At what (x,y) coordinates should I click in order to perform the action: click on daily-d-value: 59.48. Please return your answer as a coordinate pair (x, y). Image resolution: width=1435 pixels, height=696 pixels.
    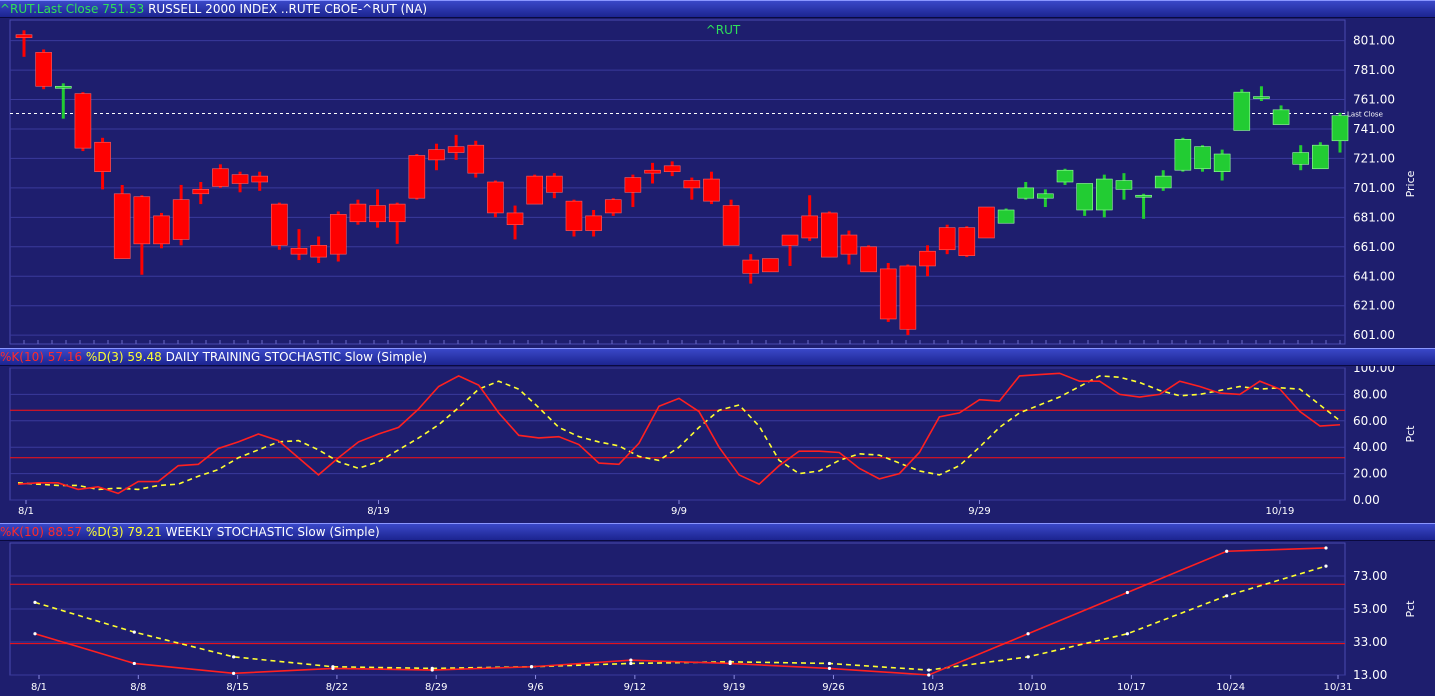
    Looking at the image, I should click on (144, 357).